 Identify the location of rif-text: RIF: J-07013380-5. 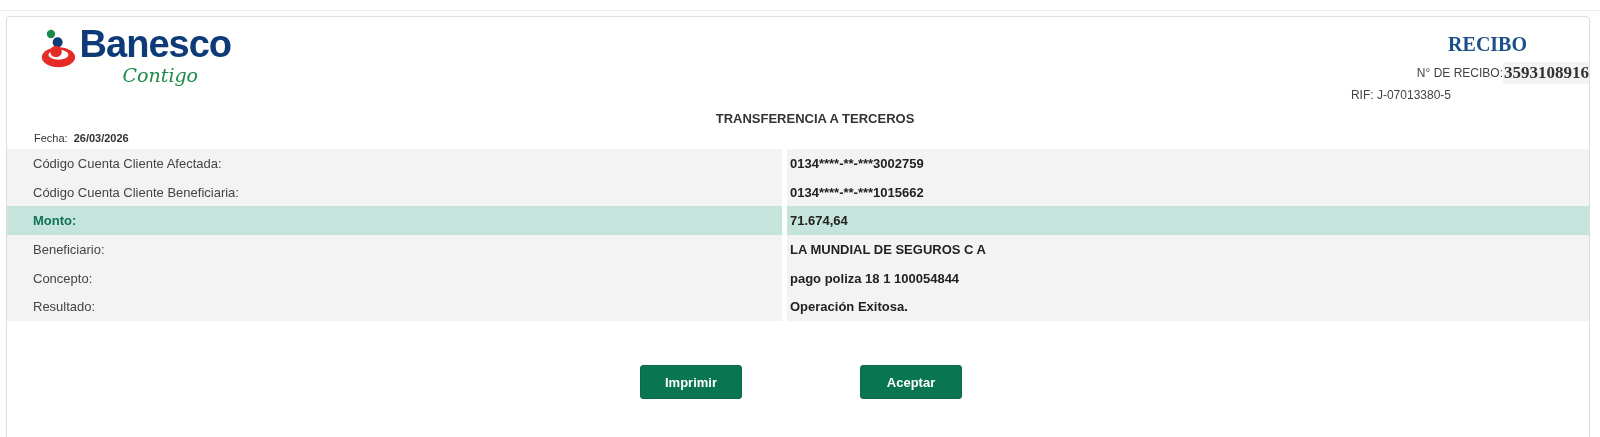
(1400, 95).